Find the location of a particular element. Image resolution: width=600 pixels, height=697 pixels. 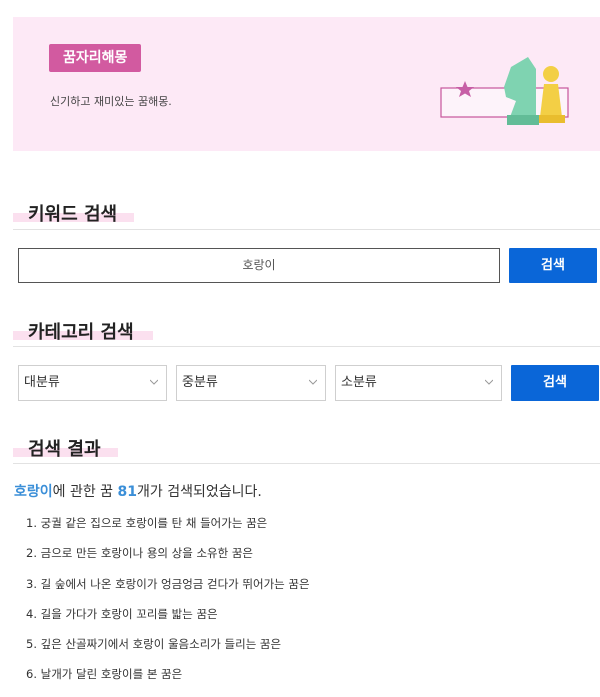

result-item: 3. 길 숲에서 나온 호랑이가 엉금엉금 걷다가 뛰어가는 꿈은 is located at coordinates (168, 591).